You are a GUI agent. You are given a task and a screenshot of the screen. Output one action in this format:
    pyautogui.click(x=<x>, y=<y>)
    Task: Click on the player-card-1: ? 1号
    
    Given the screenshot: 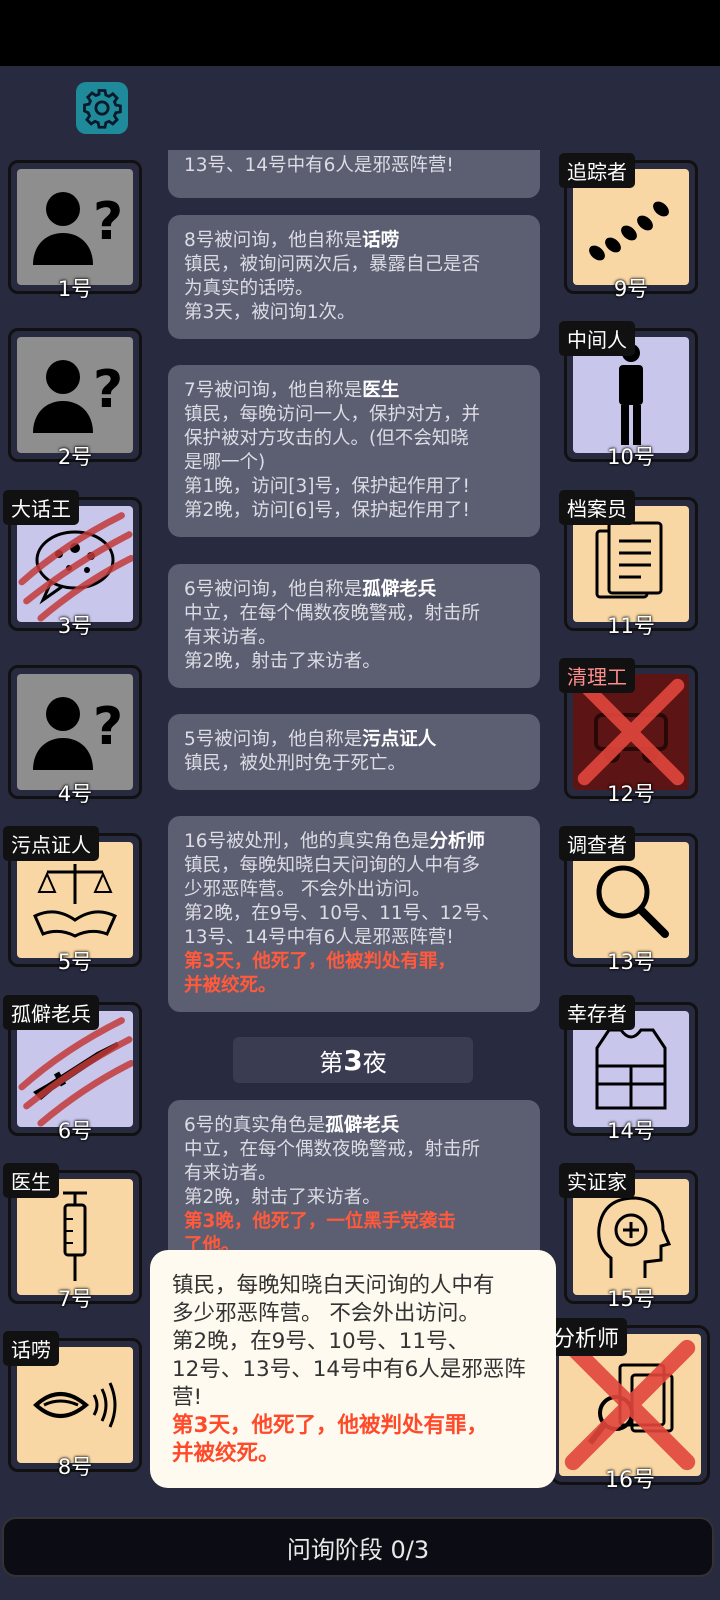 What is the action you would take?
    pyautogui.click(x=75, y=230)
    